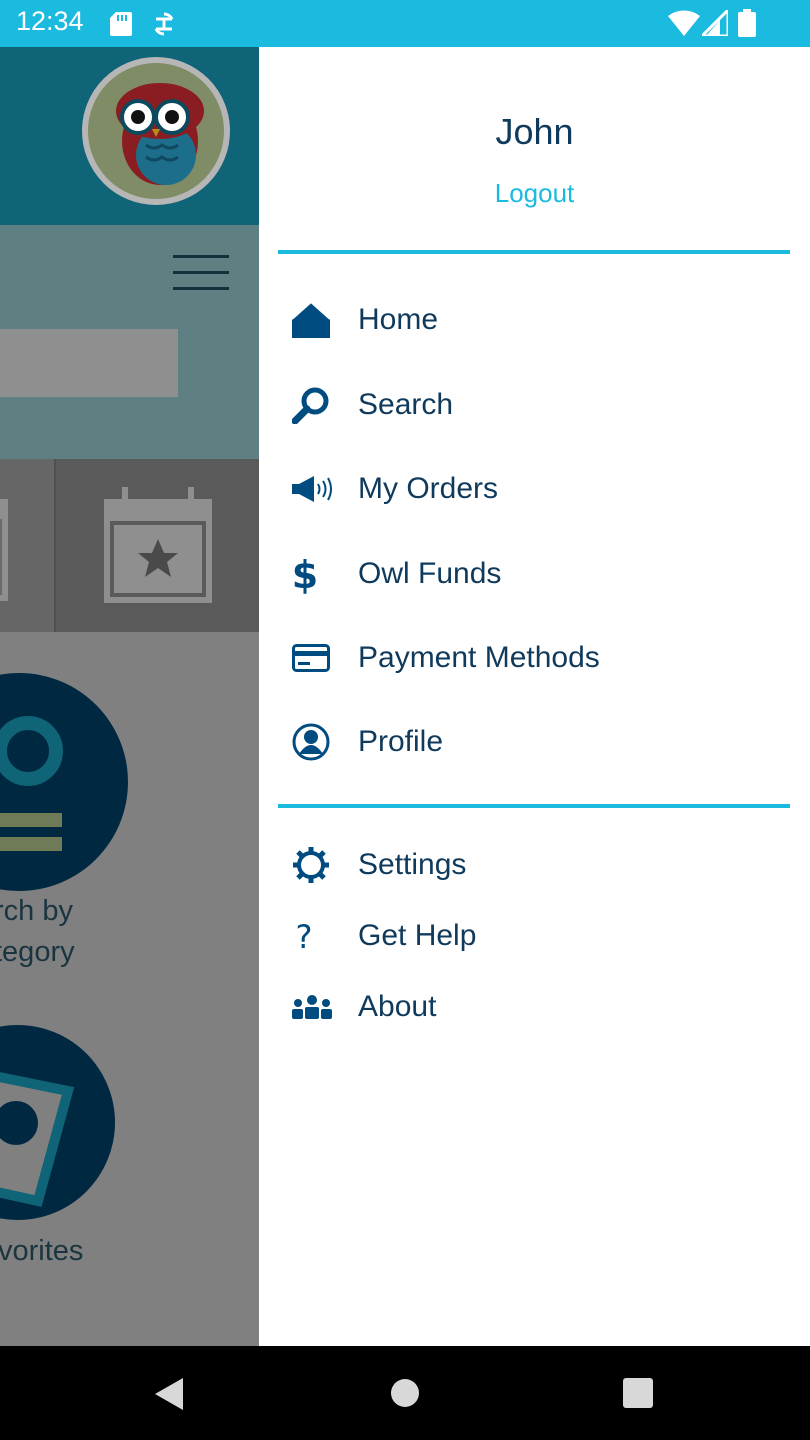  Describe the element at coordinates (534, 574) in the screenshot. I see `menu-item-owl-funds: $ Owl Funds` at that location.